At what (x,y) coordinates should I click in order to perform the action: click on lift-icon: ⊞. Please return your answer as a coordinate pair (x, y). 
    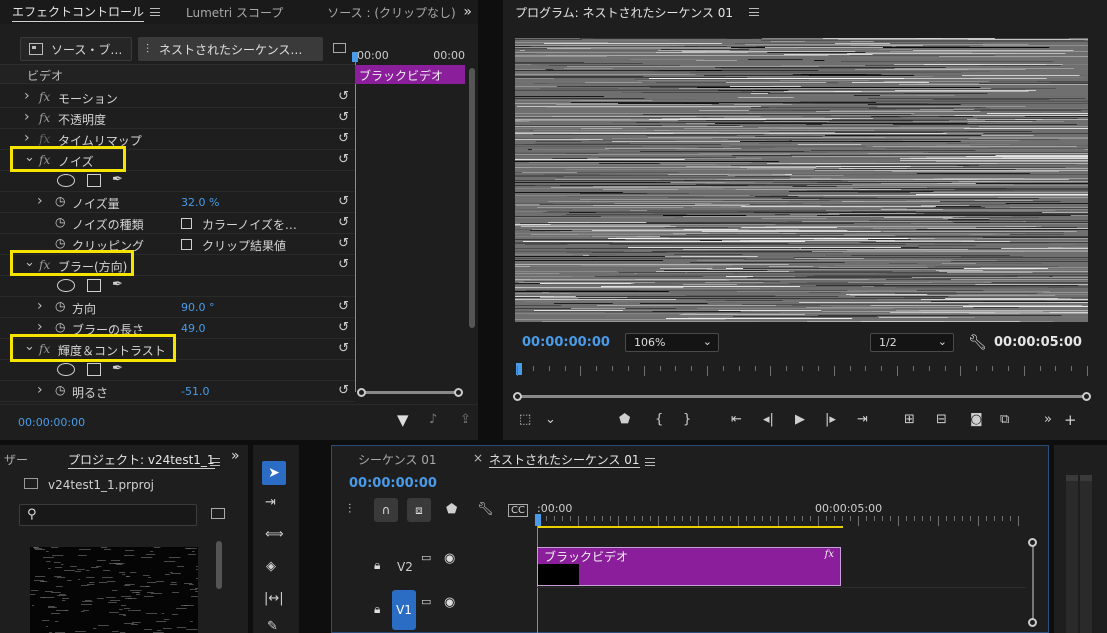
    Looking at the image, I should click on (909, 419).